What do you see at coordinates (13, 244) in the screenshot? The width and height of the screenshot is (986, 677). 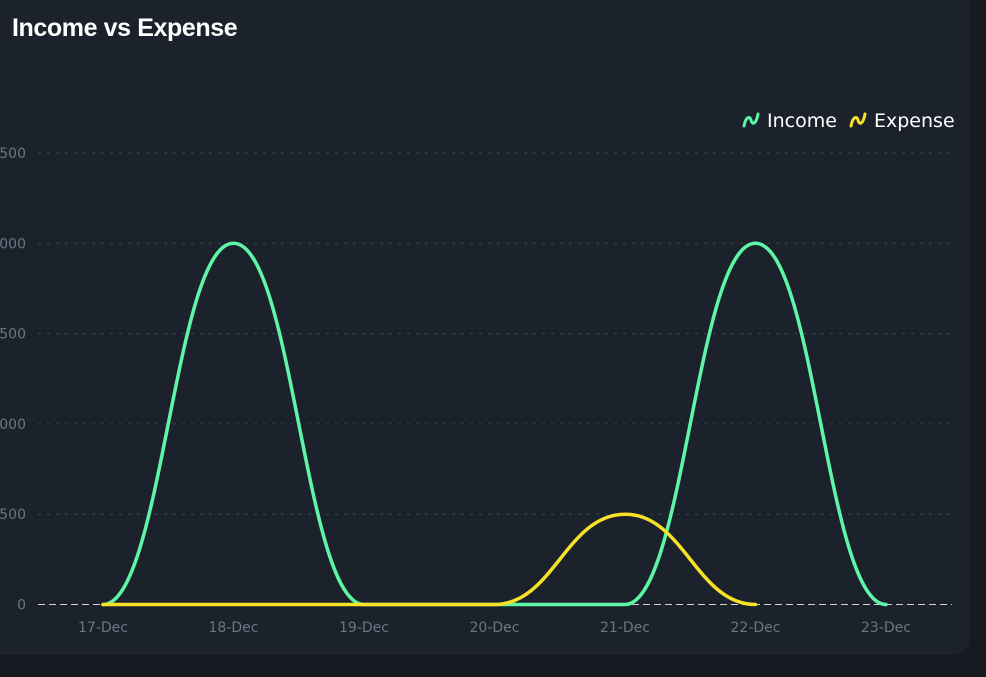 I see `y-tick-label: 2000` at bounding box center [13, 244].